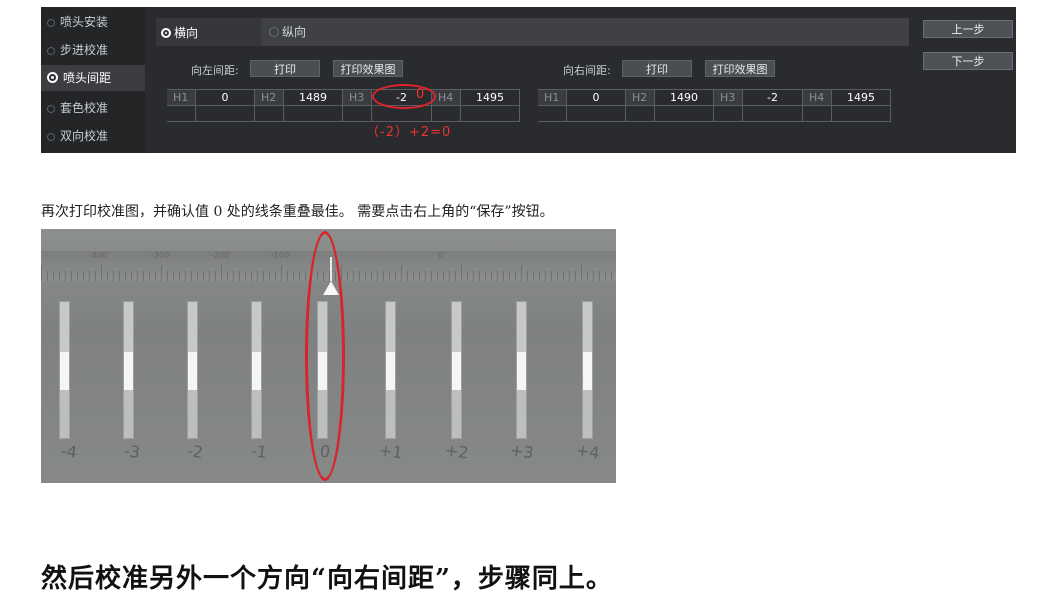 Image resolution: width=1060 pixels, height=605 pixels. What do you see at coordinates (93, 22) in the screenshot?
I see `sidebar-item-nozzle-install: 喷头安装` at bounding box center [93, 22].